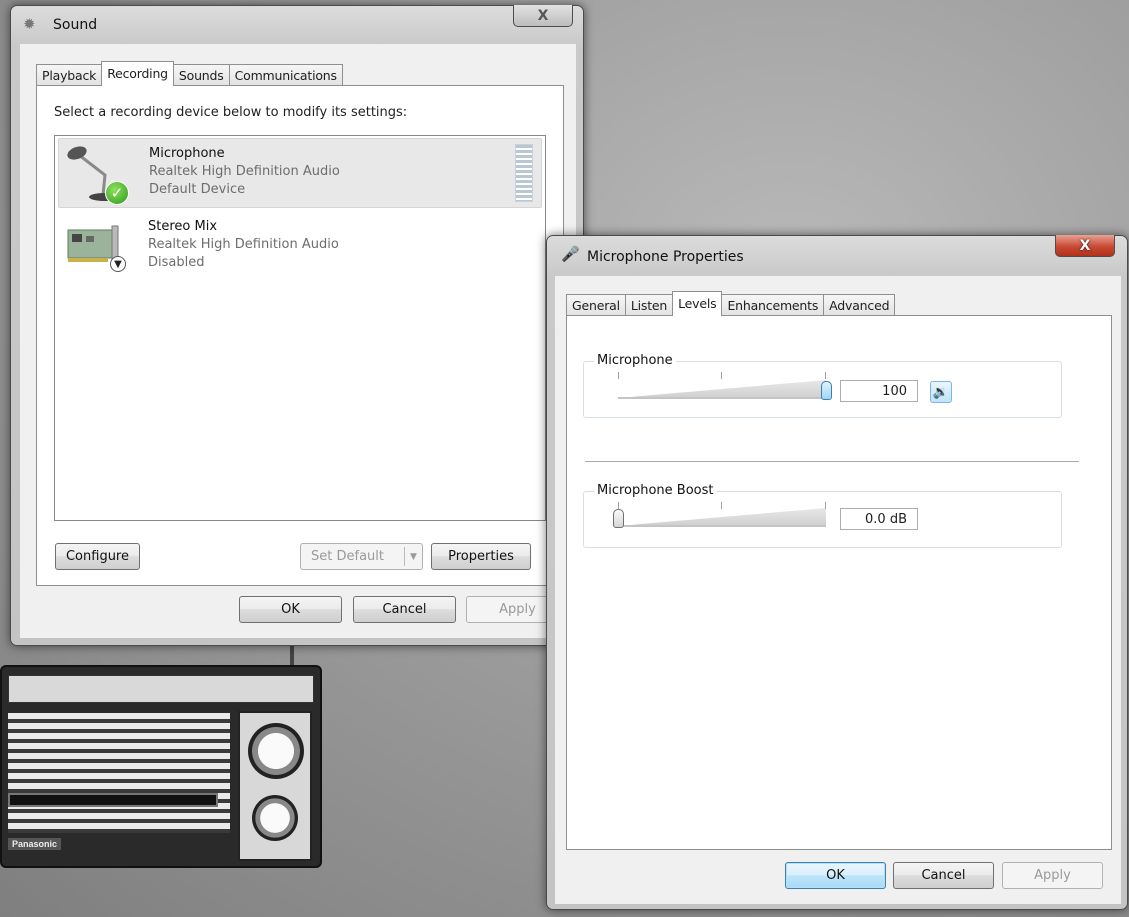 This screenshot has height=917, width=1129. I want to click on device-status: Default Device, so click(197, 189).